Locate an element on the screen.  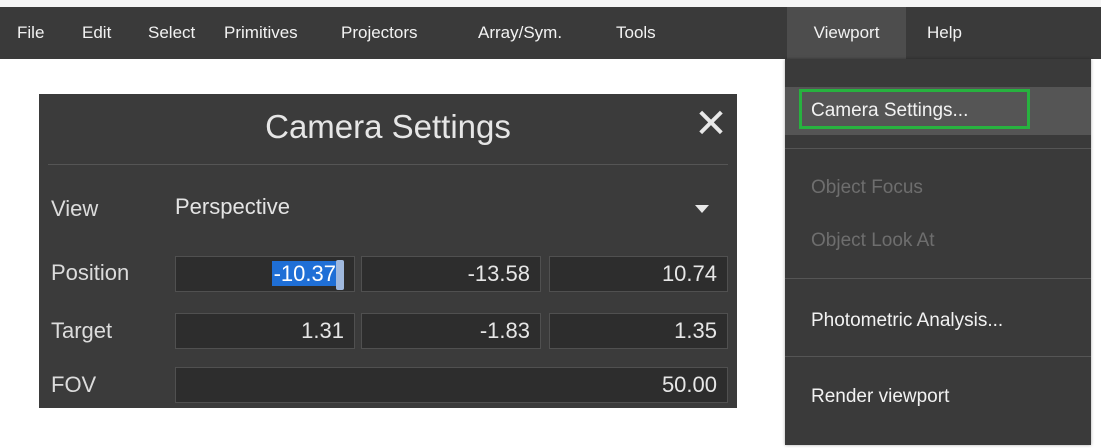
target-z-input: 1.35 is located at coordinates (638, 331).